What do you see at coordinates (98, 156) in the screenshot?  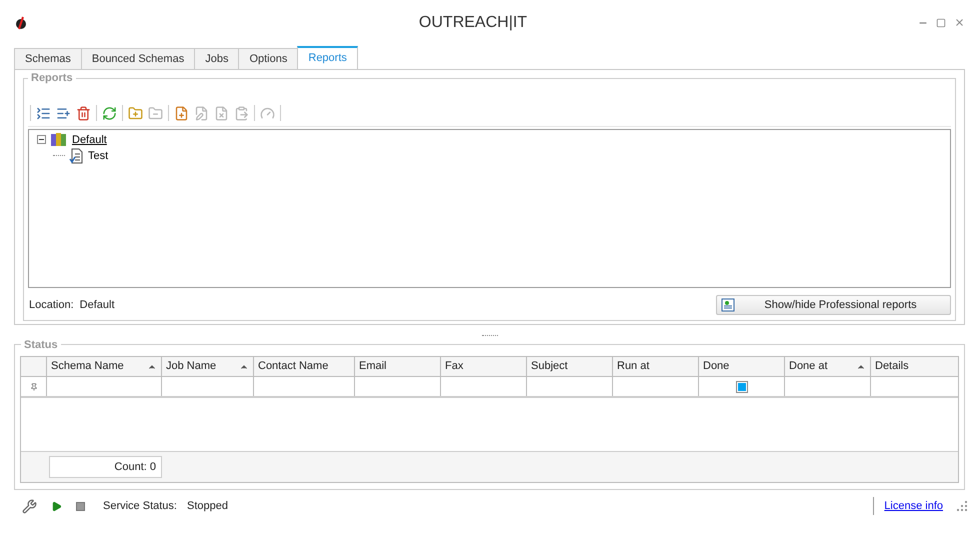 I see `tree-item: Test` at bounding box center [98, 156].